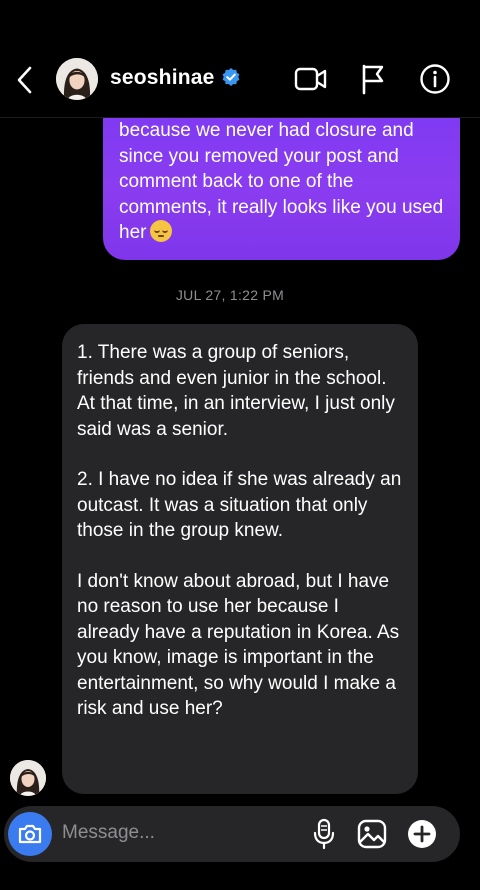 Image resolution: width=480 pixels, height=890 pixels. What do you see at coordinates (24, 80) in the screenshot?
I see `back-chevron-icon` at bounding box center [24, 80].